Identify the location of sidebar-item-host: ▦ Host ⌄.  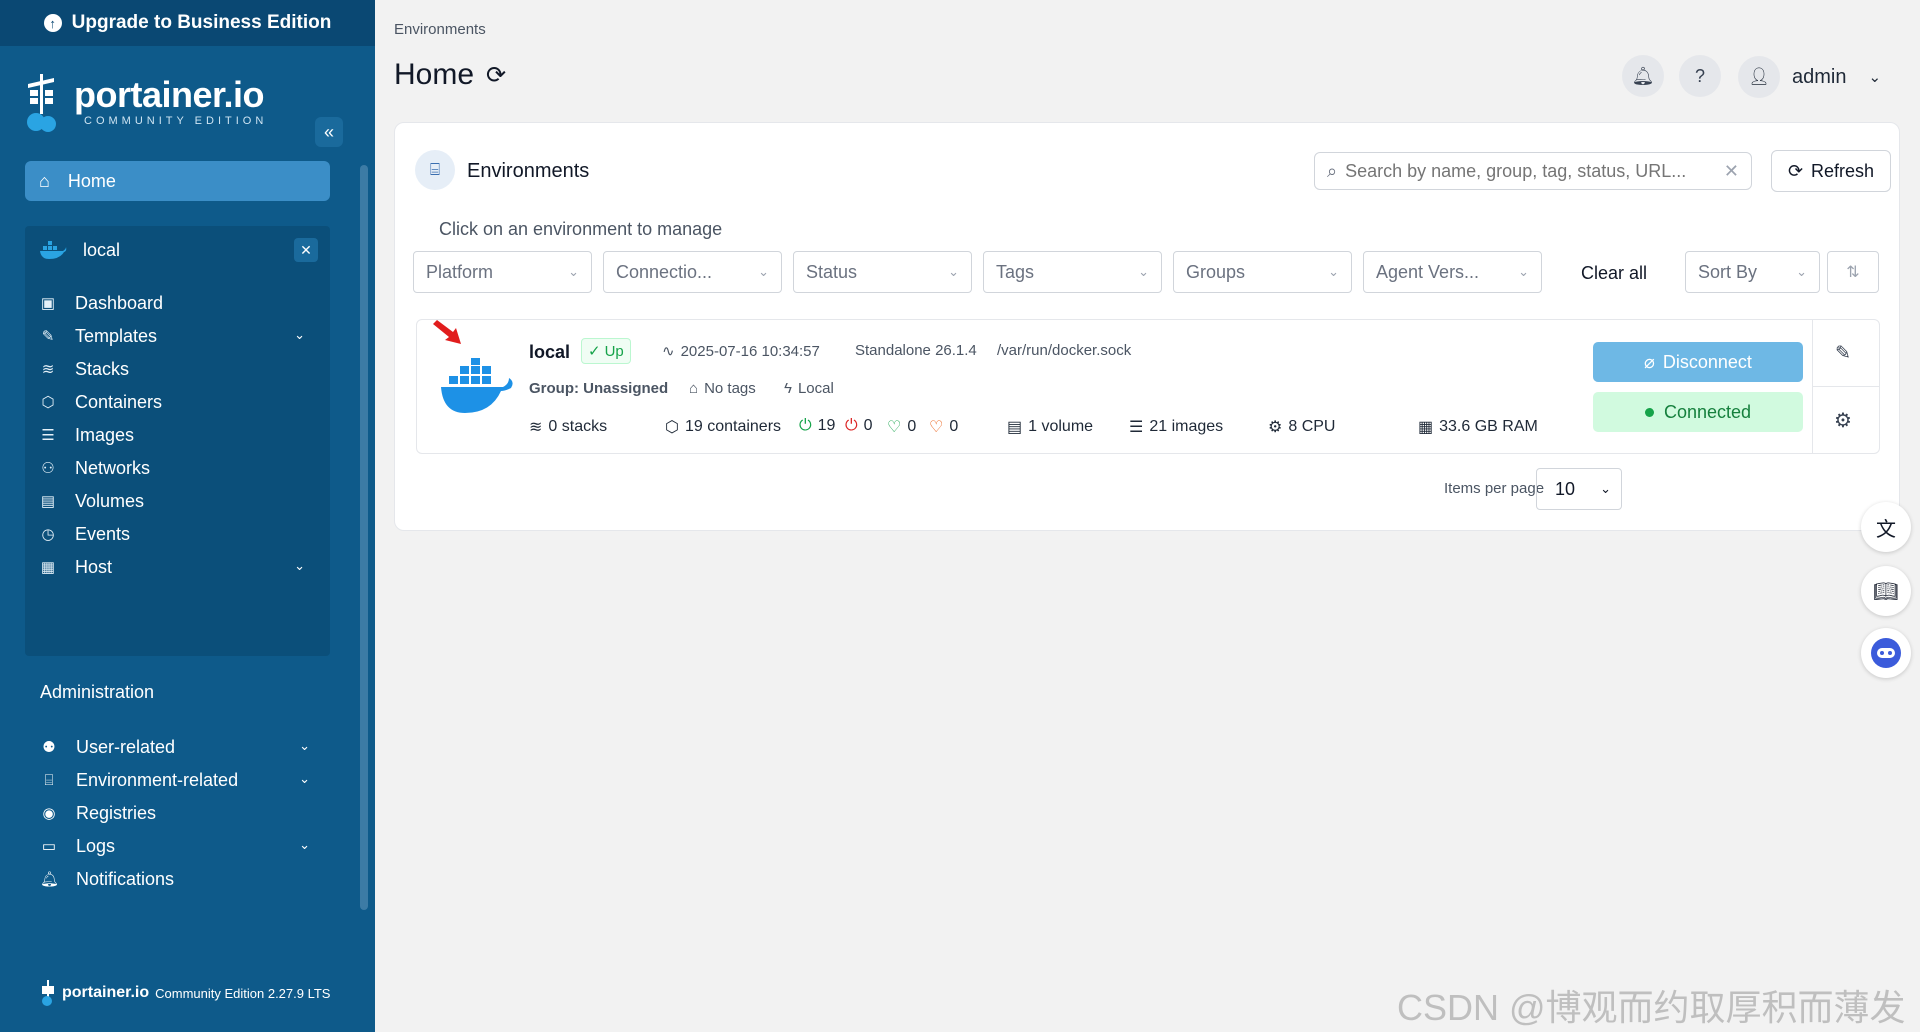
(179, 567).